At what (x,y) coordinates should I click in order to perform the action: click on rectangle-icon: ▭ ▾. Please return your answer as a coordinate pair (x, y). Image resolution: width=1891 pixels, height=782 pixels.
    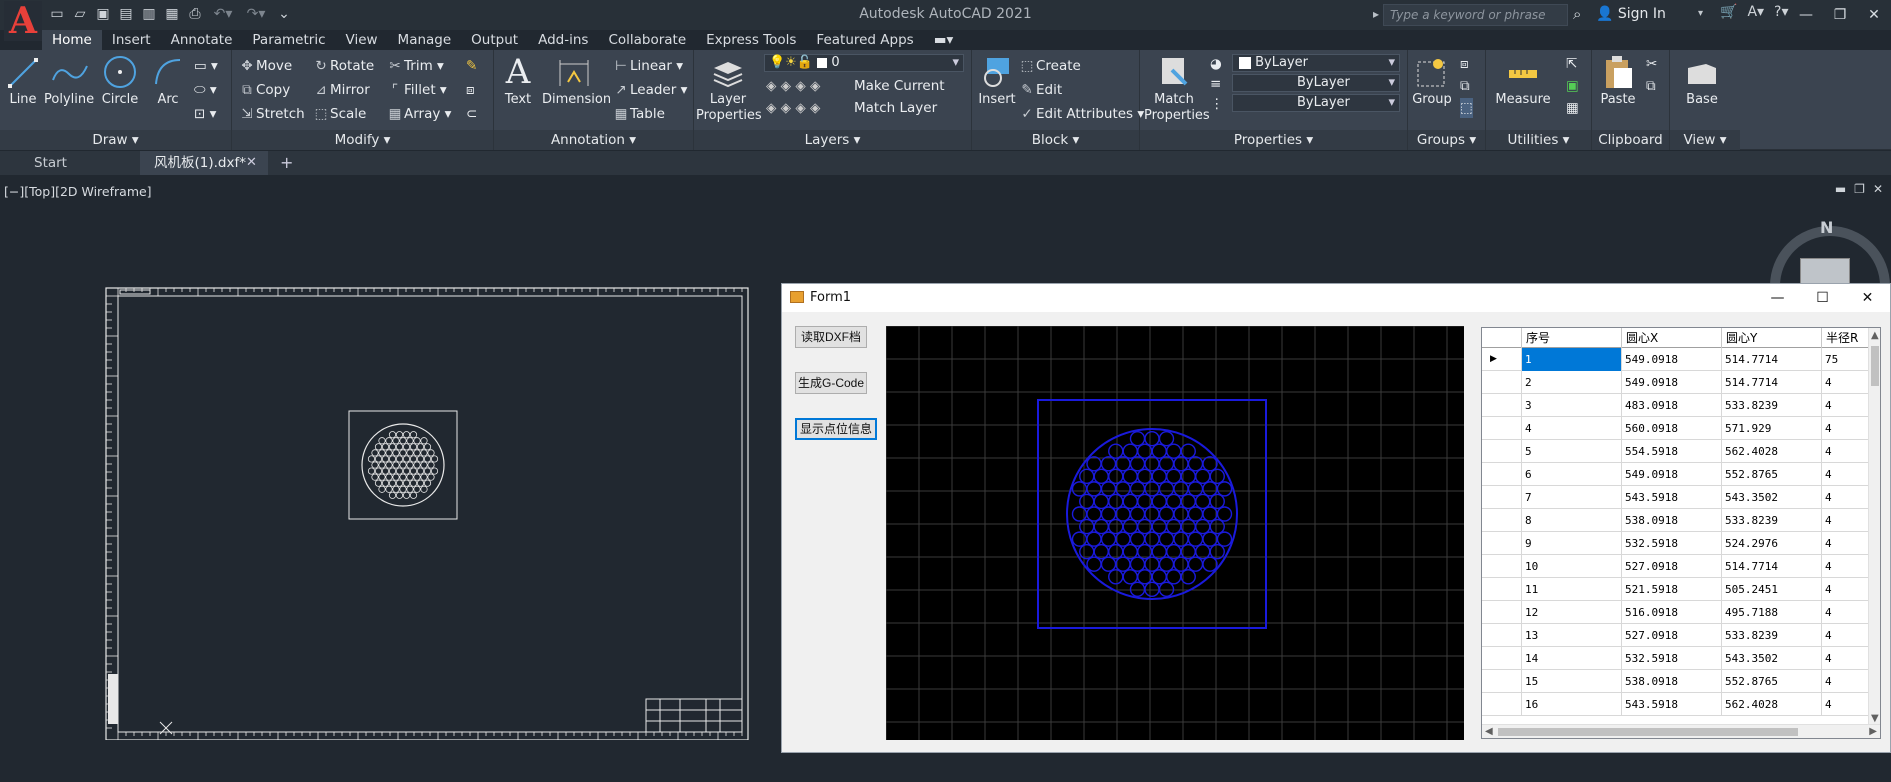
    Looking at the image, I should click on (206, 66).